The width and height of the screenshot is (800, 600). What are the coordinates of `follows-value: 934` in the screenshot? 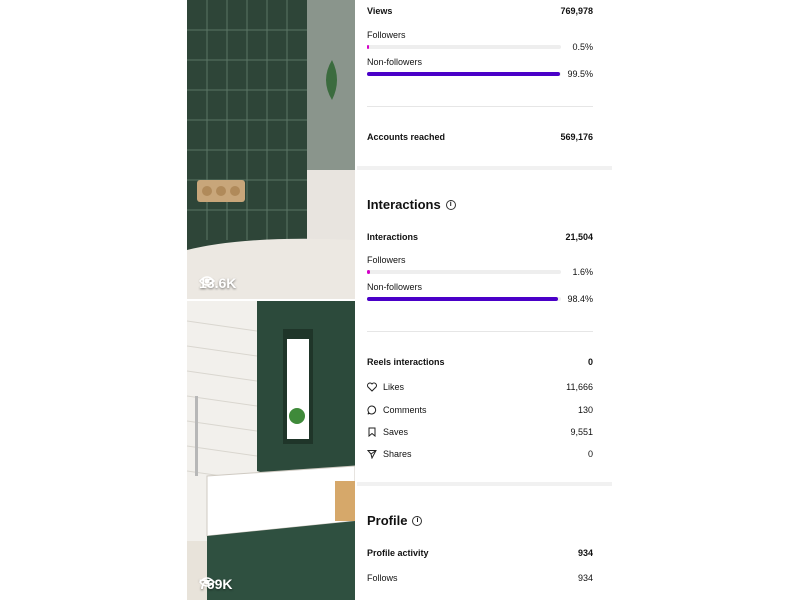 It's located at (585, 578).